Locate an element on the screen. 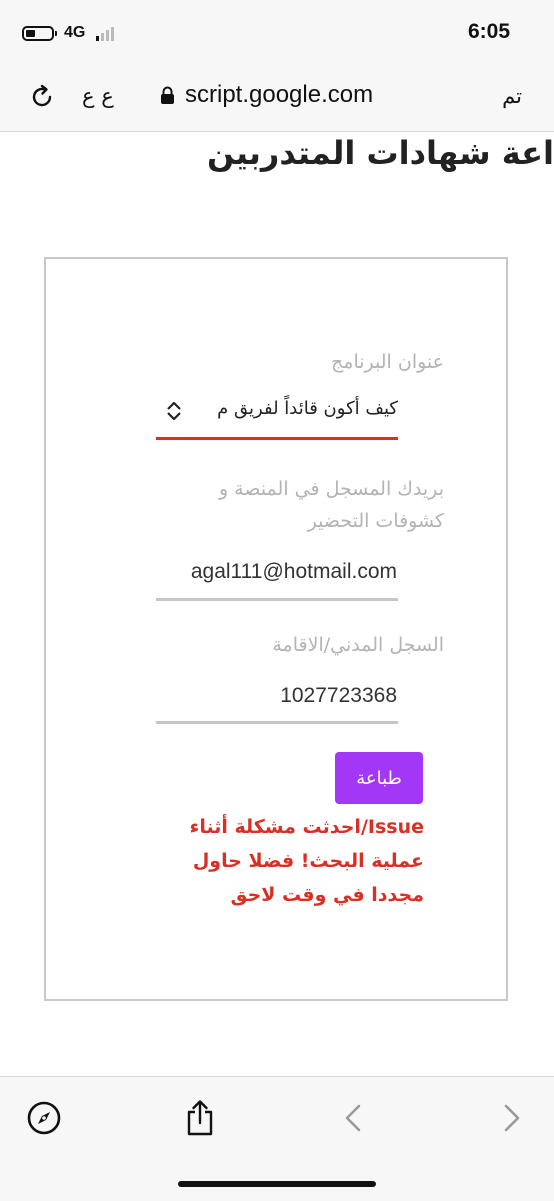 The image size is (554, 1201). reload-icon is located at coordinates (43, 97).